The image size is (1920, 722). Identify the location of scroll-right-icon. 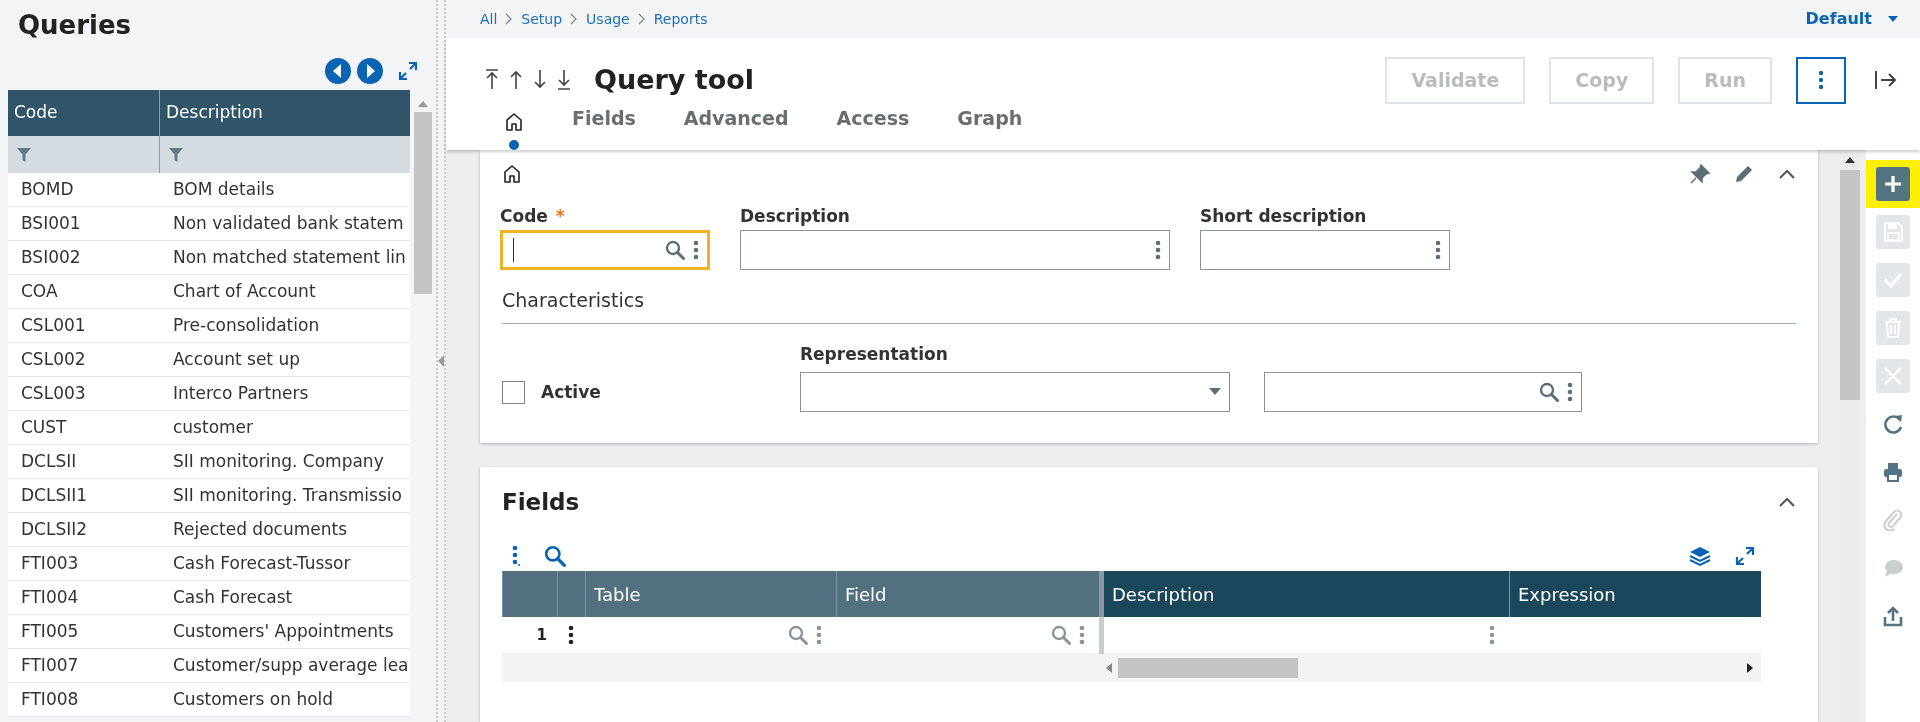
(1750, 668).